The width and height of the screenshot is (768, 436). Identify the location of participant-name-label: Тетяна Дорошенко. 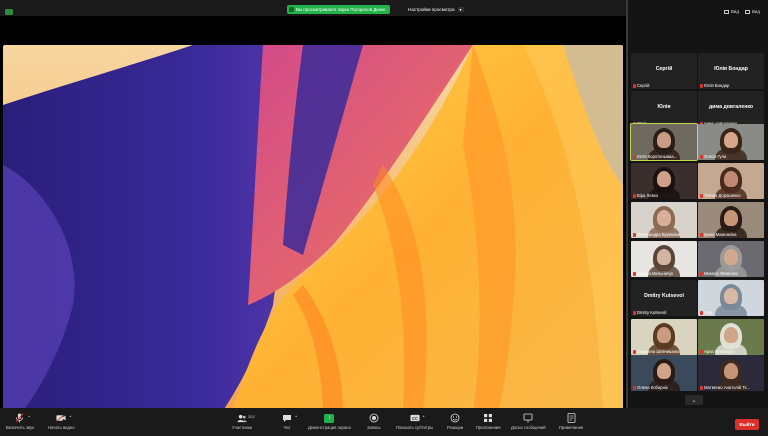
(731, 195).